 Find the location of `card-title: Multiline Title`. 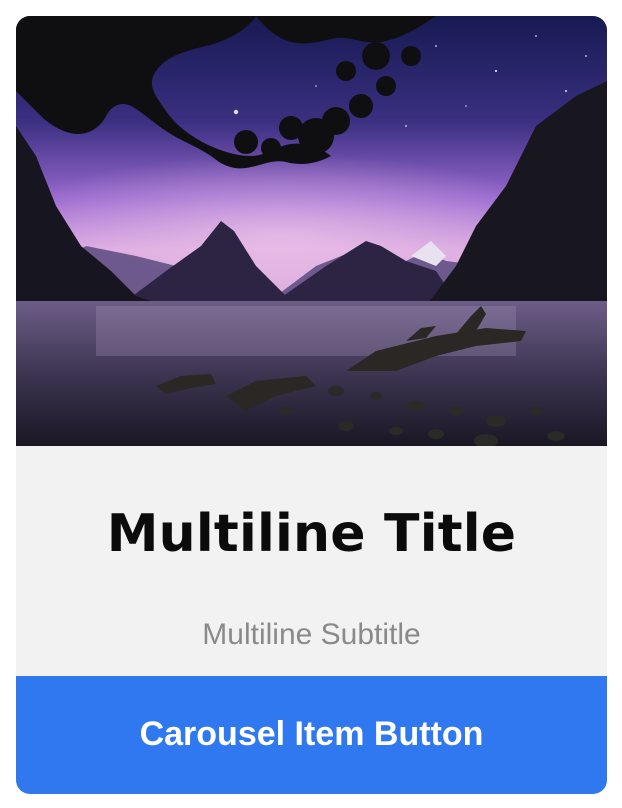

card-title: Multiline Title is located at coordinates (311, 534).